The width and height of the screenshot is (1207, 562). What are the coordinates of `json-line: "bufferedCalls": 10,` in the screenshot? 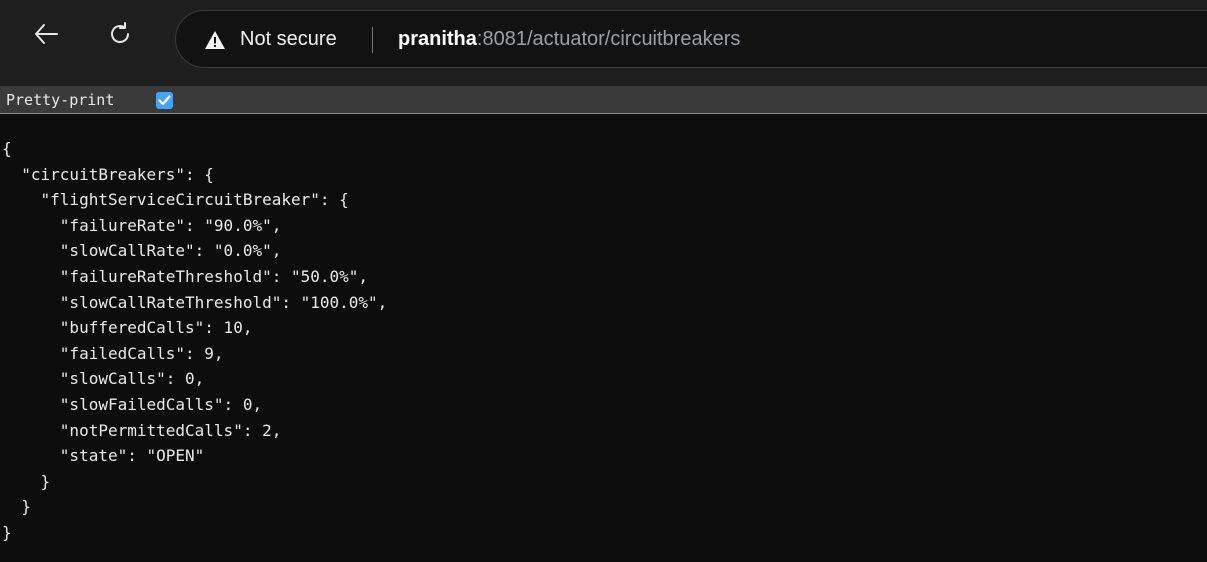 It's located at (127, 328).